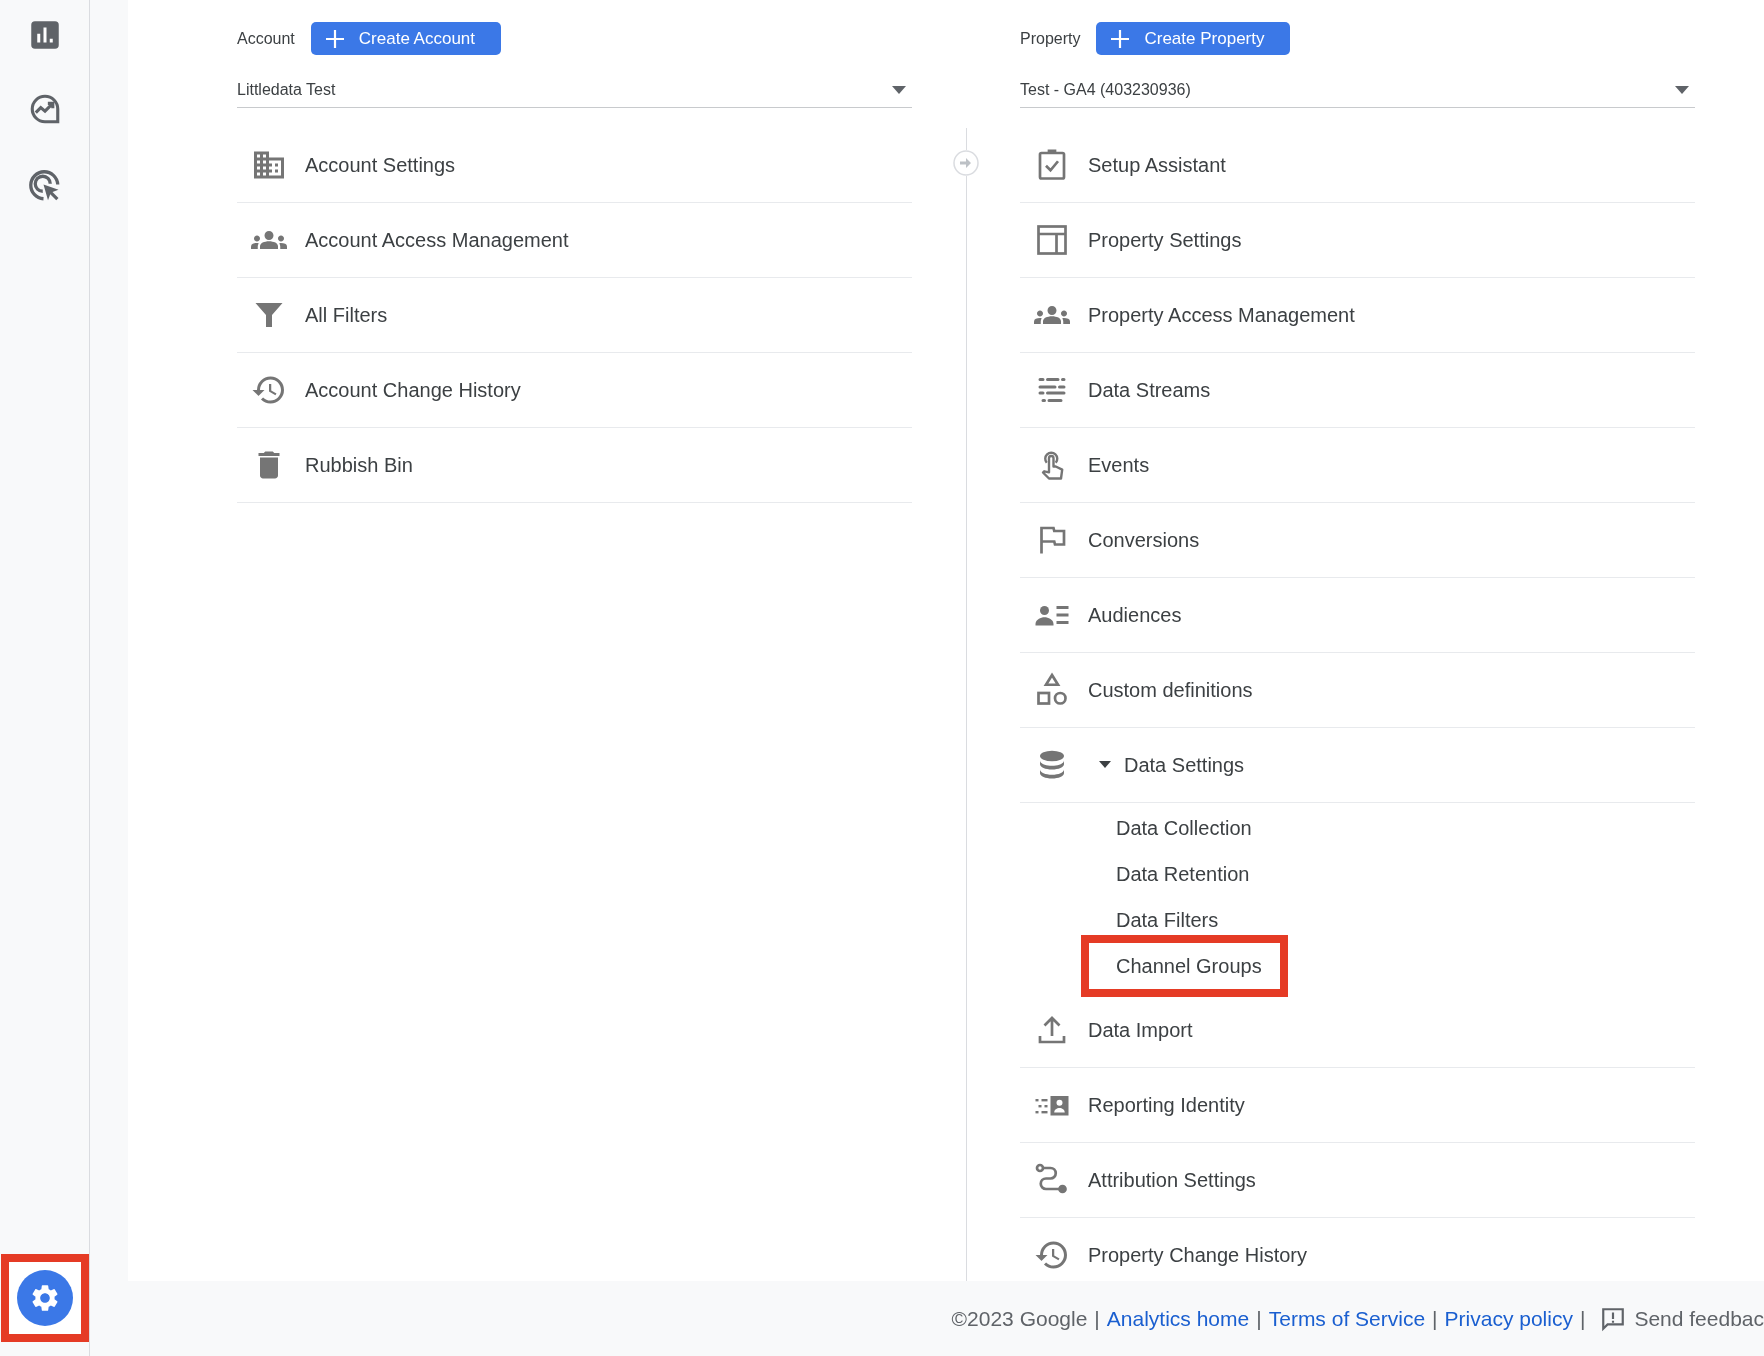  I want to click on submenu-item: Channel Groups, so click(1184, 966).